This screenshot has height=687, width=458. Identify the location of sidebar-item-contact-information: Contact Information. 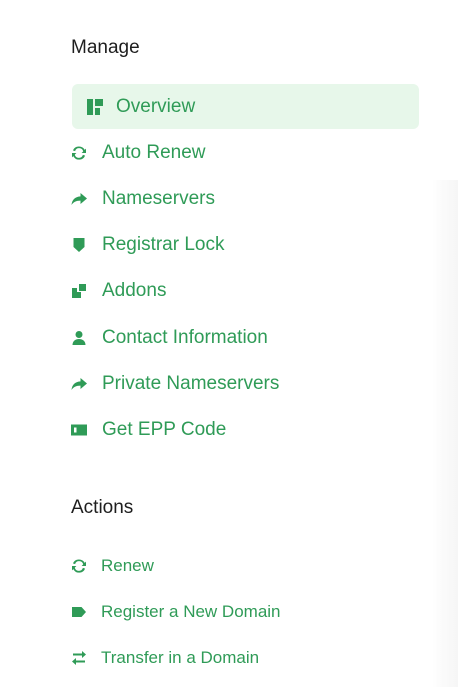
(169, 338).